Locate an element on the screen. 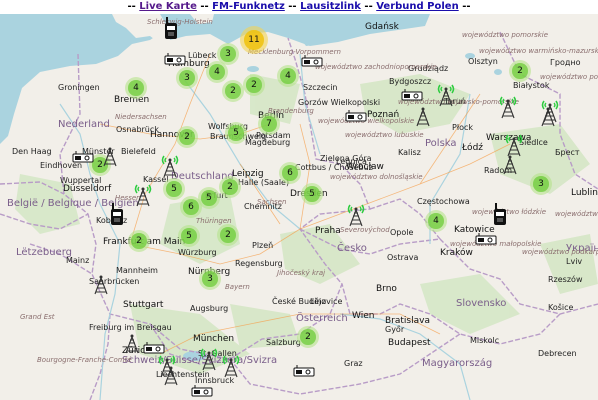 The image size is (598, 400). map-label: Graz is located at coordinates (353, 363).